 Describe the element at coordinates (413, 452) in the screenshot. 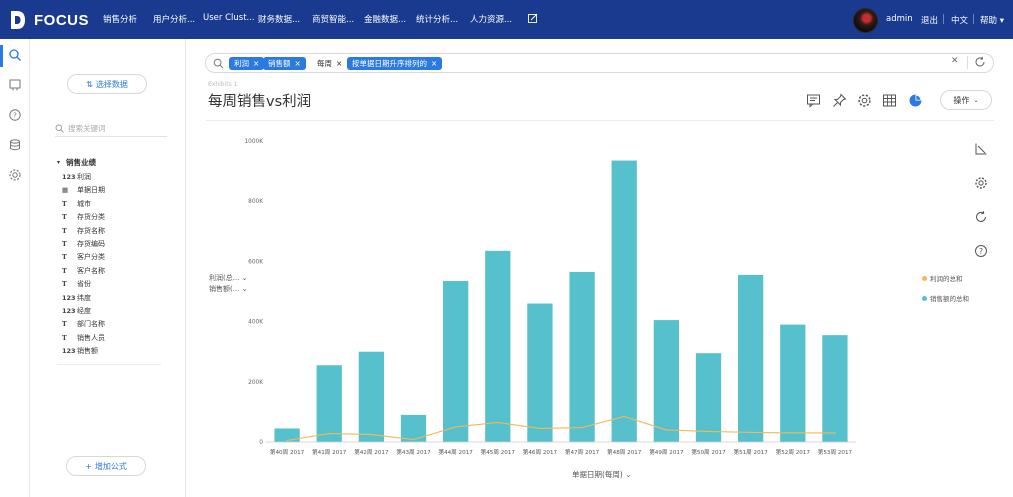

I see `x-tick-label: 第43周 2017` at that location.